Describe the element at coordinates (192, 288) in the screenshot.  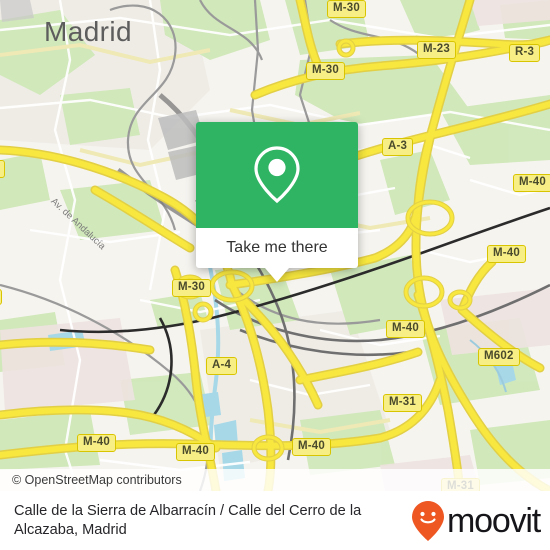
I see `shield-m30-west: M-30` at that location.